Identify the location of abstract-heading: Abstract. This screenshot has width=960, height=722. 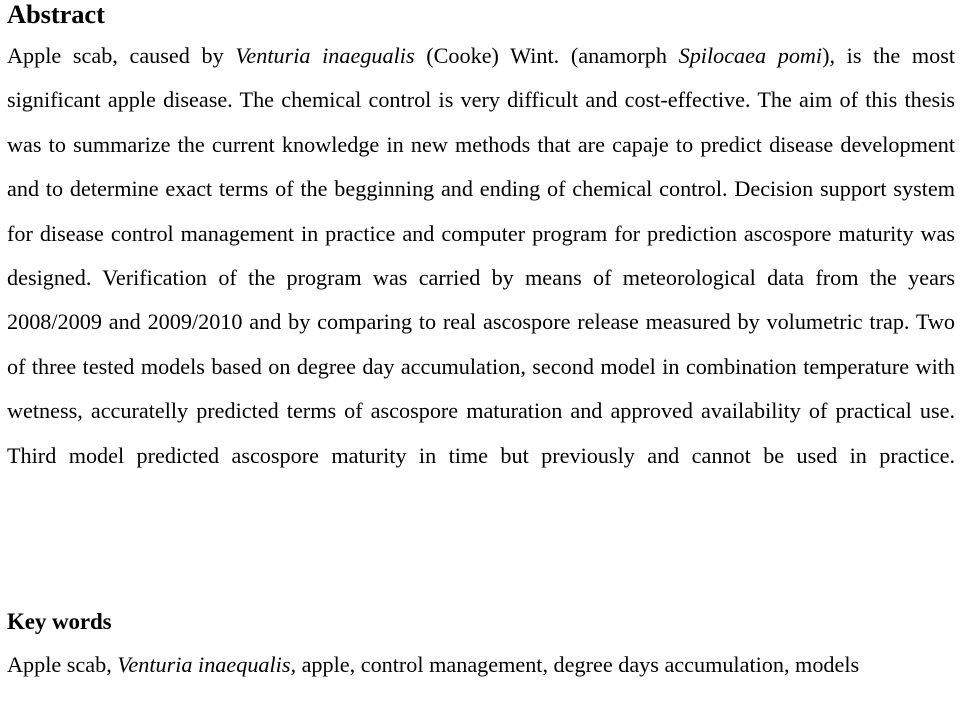
(56, 14).